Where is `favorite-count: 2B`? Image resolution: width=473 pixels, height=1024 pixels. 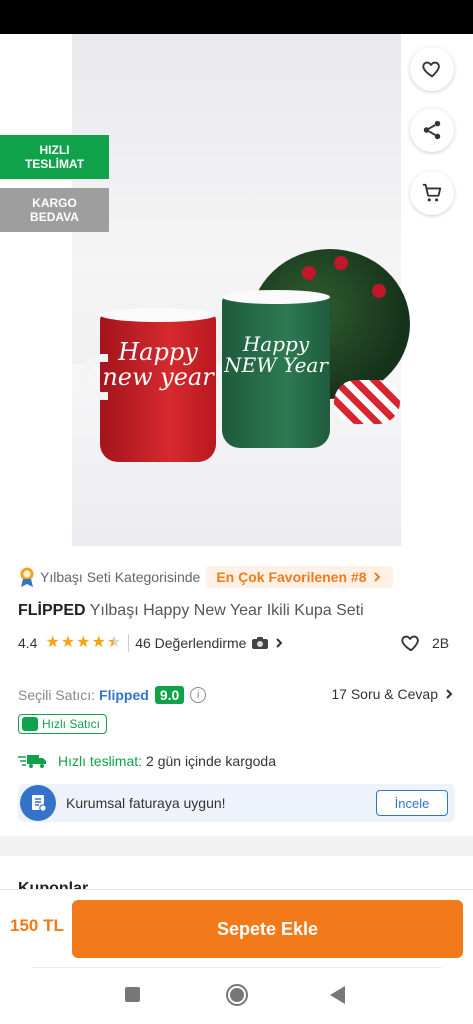 favorite-count: 2B is located at coordinates (424, 643).